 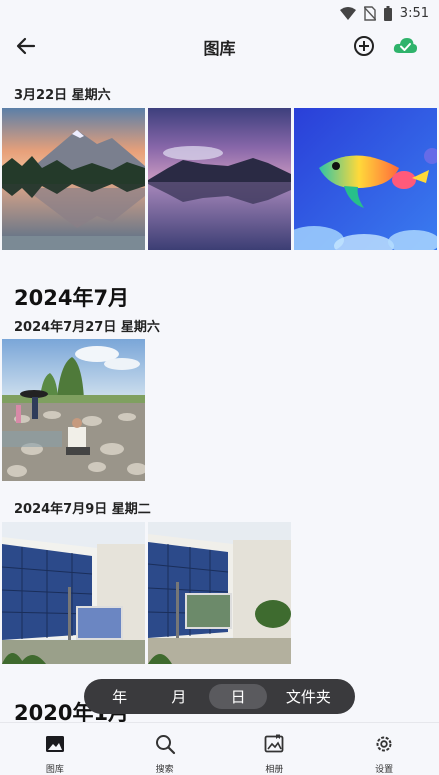 I want to click on nav-albums: 相册, so click(x=274, y=754).